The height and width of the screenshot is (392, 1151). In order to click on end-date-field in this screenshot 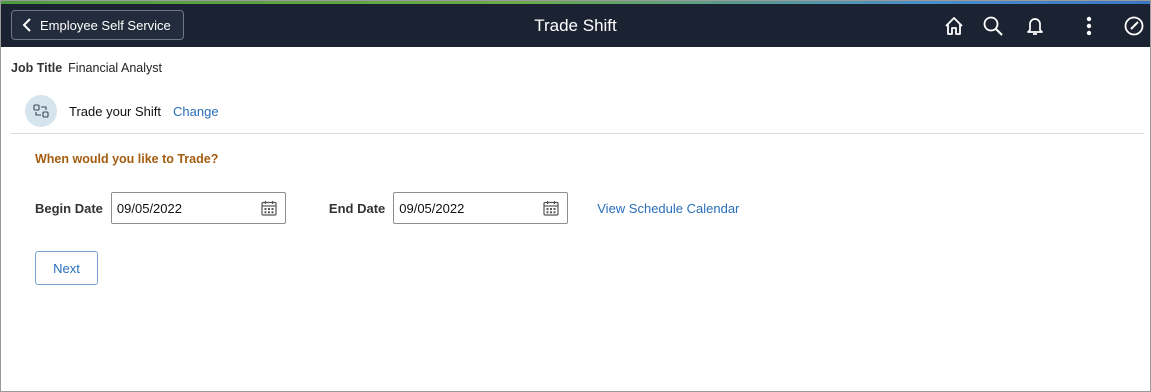, I will do `click(481, 208)`.